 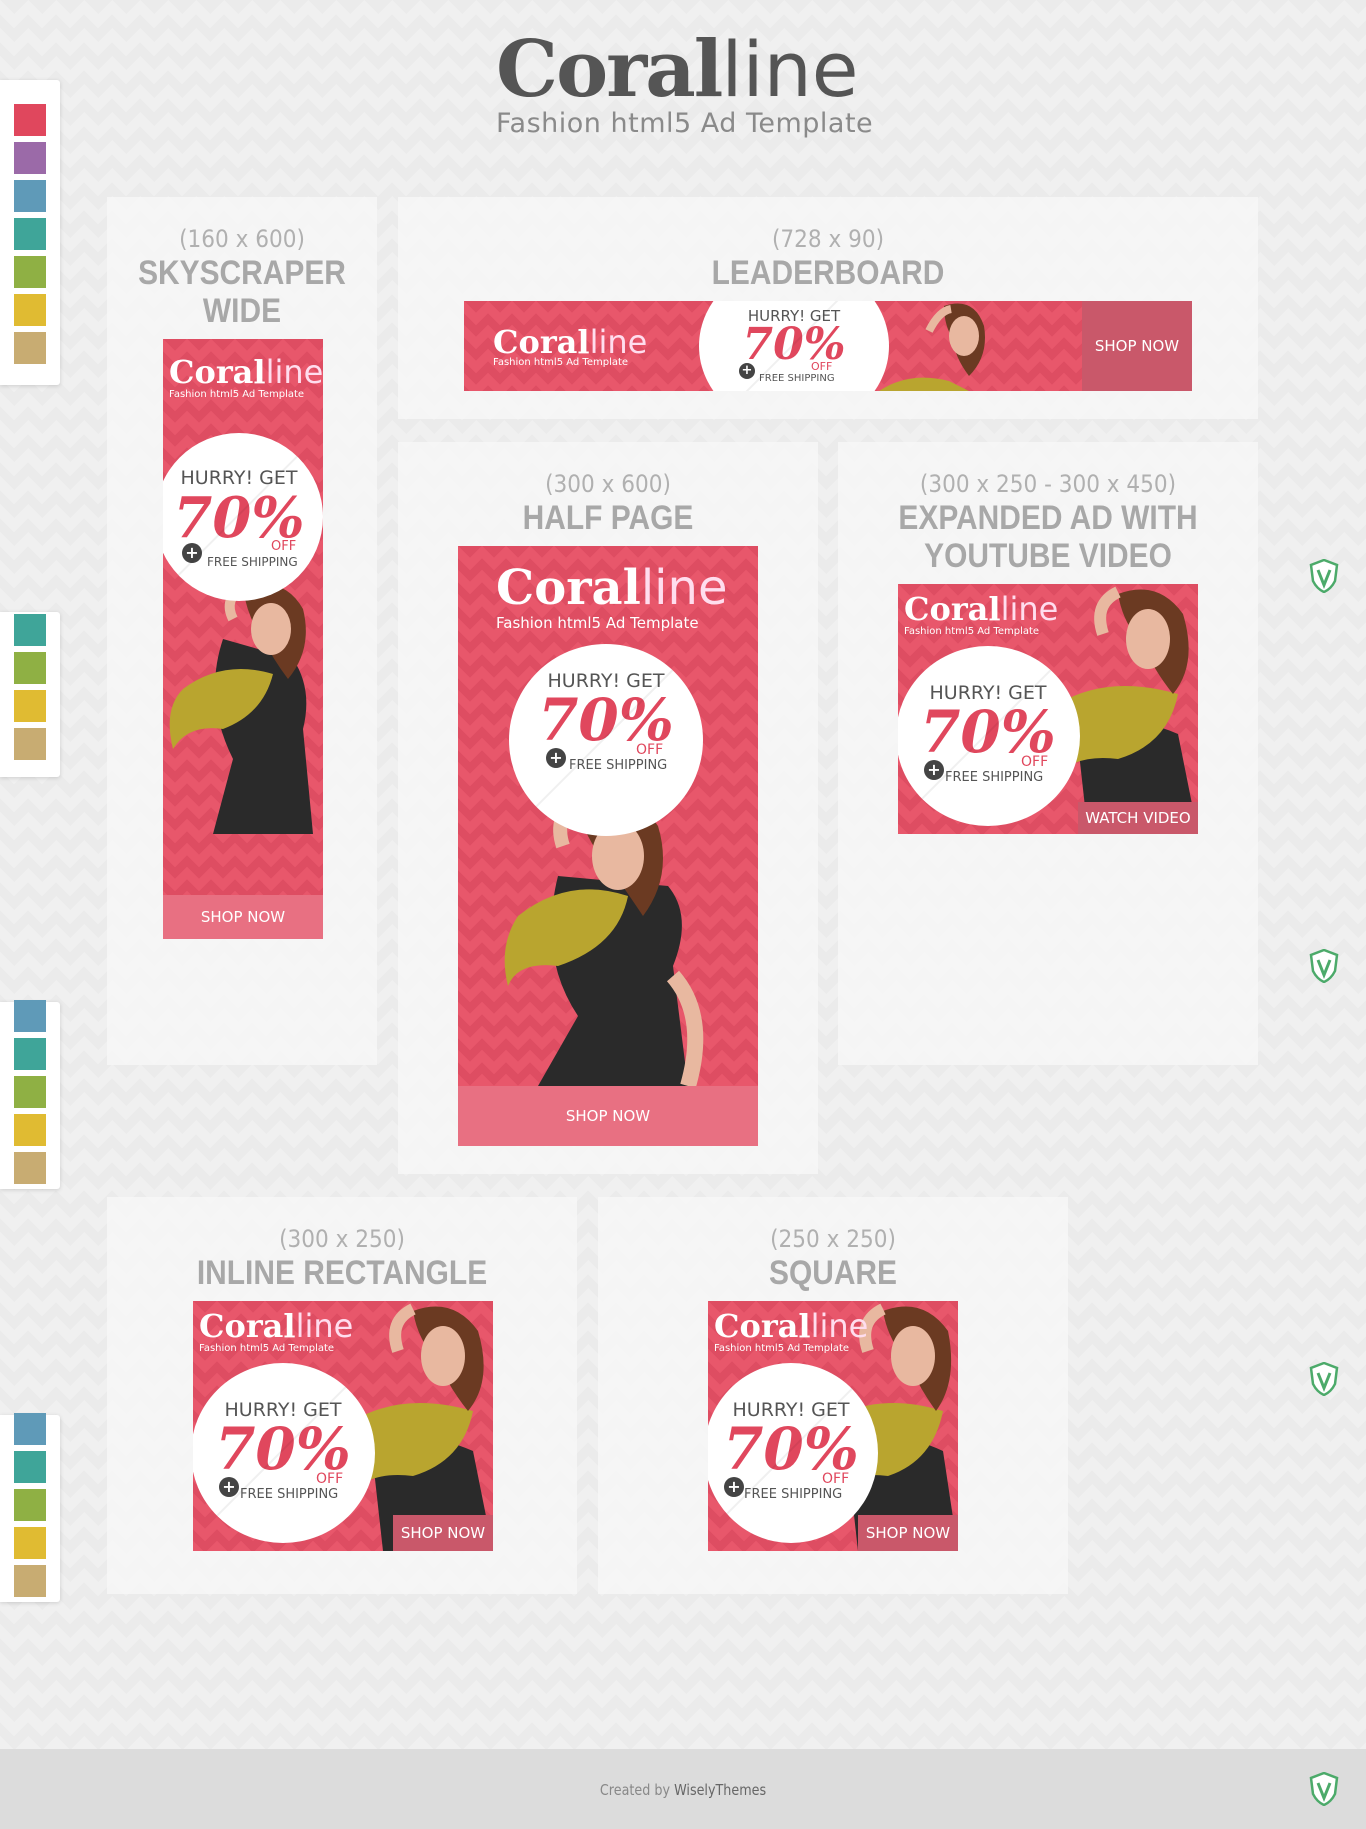 I want to click on header-logo: Coralline Fashion html5 Ad Template, so click(x=686, y=85).